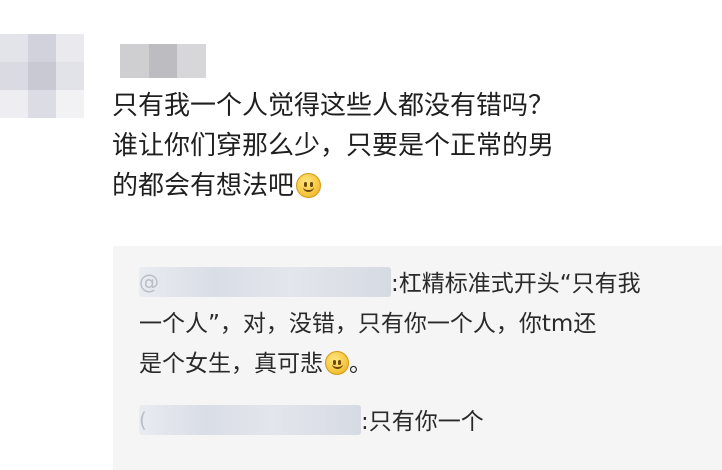 Image resolution: width=722 pixels, height=470 pixels. What do you see at coordinates (360, 364) in the screenshot?
I see `reply-text-tail: 。` at bounding box center [360, 364].